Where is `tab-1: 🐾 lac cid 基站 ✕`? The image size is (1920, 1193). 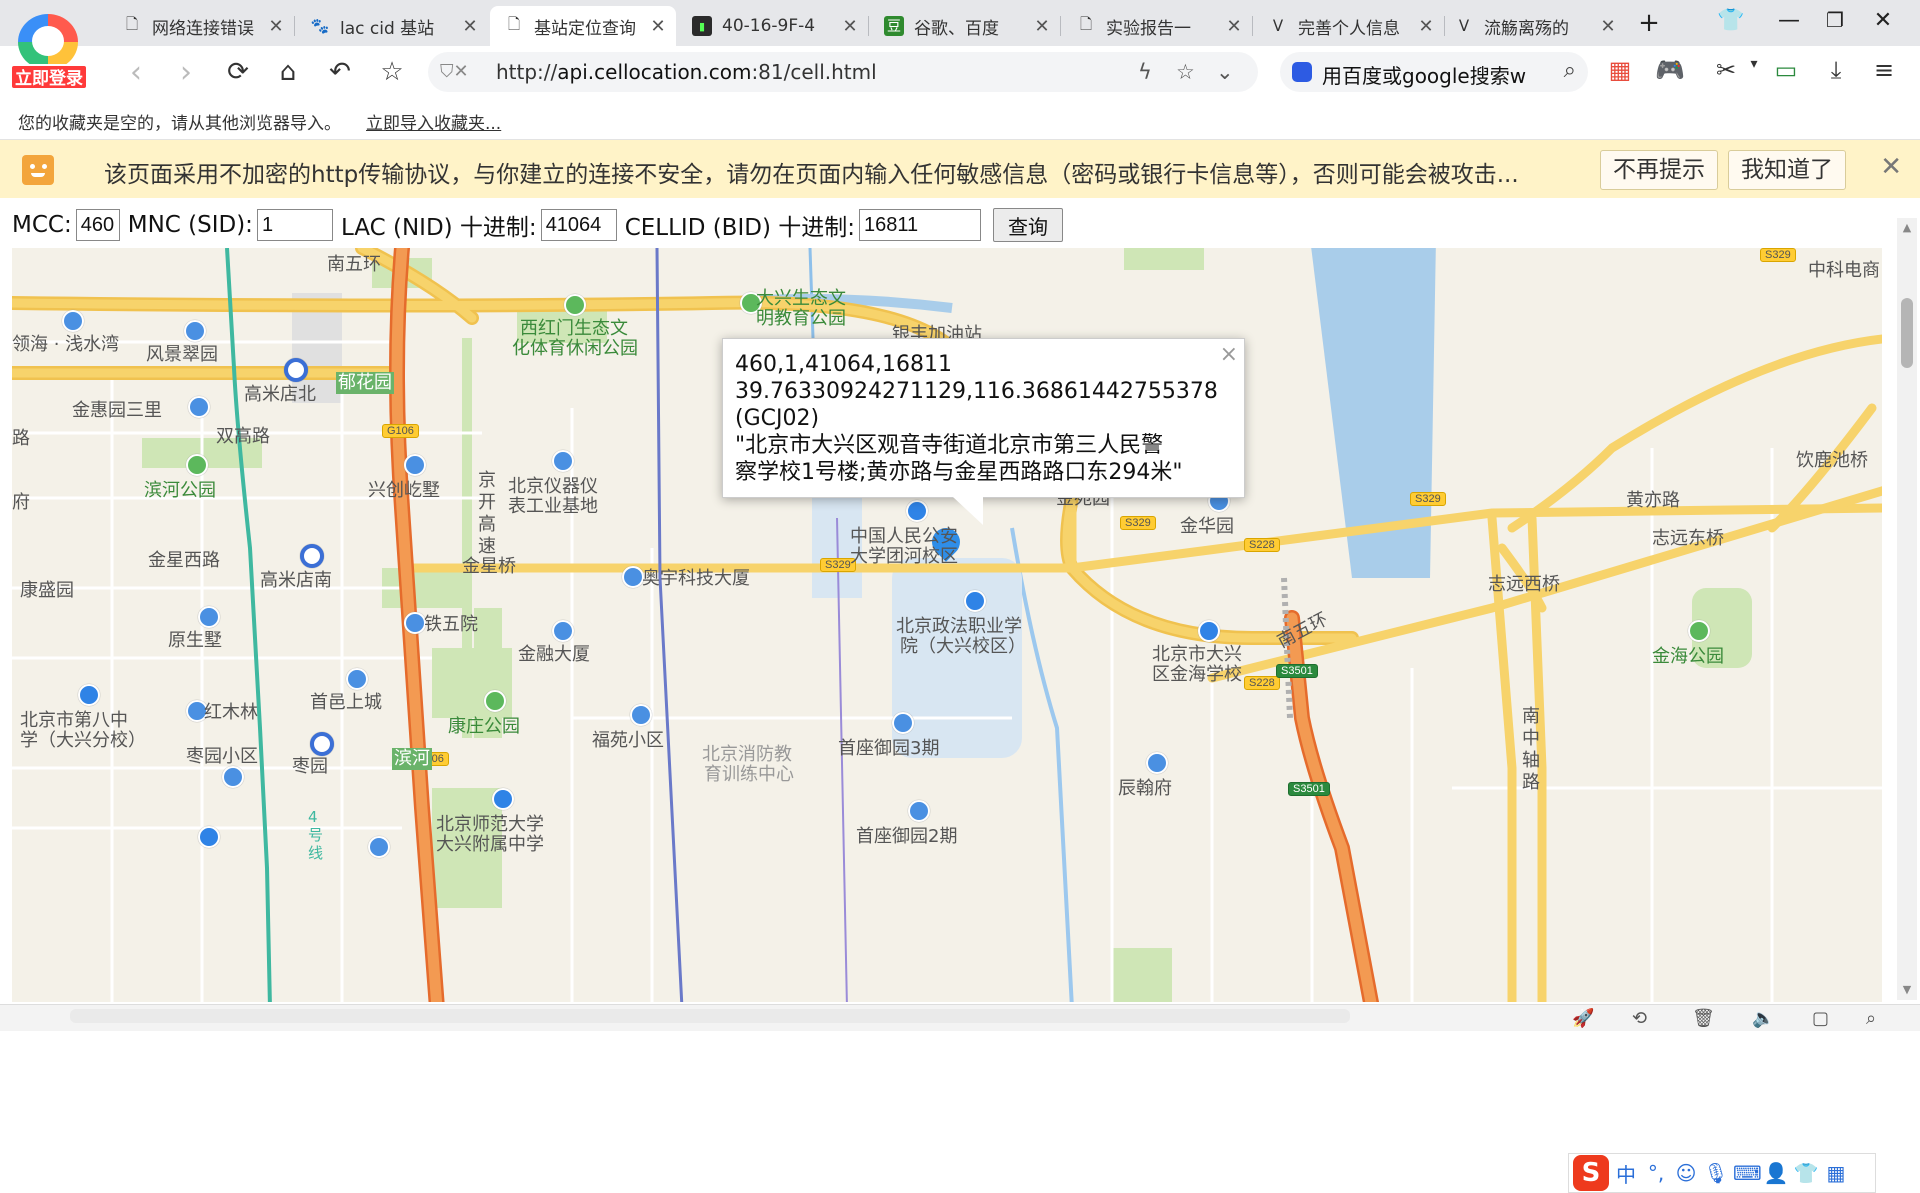
tab-1: 🐾 lac cid 基站 ✕ is located at coordinates (392, 26).